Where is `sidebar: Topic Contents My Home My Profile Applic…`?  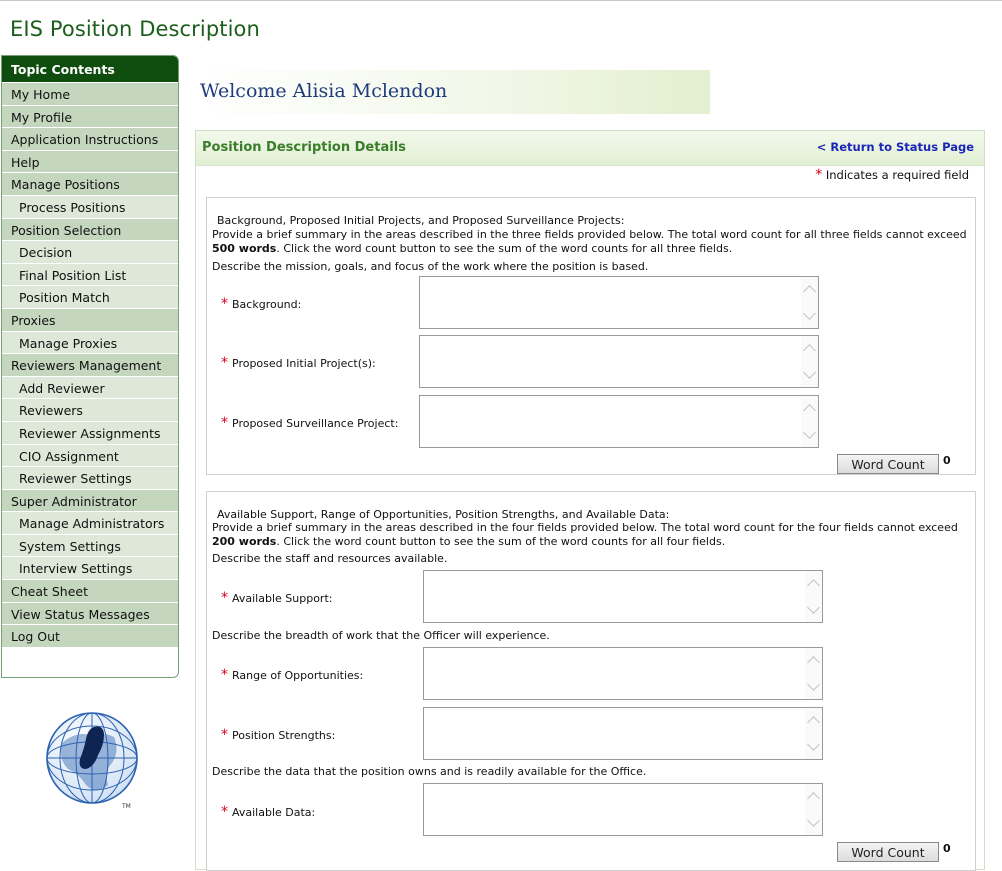
sidebar: Topic Contents My Home My Profile Applic… is located at coordinates (90, 366).